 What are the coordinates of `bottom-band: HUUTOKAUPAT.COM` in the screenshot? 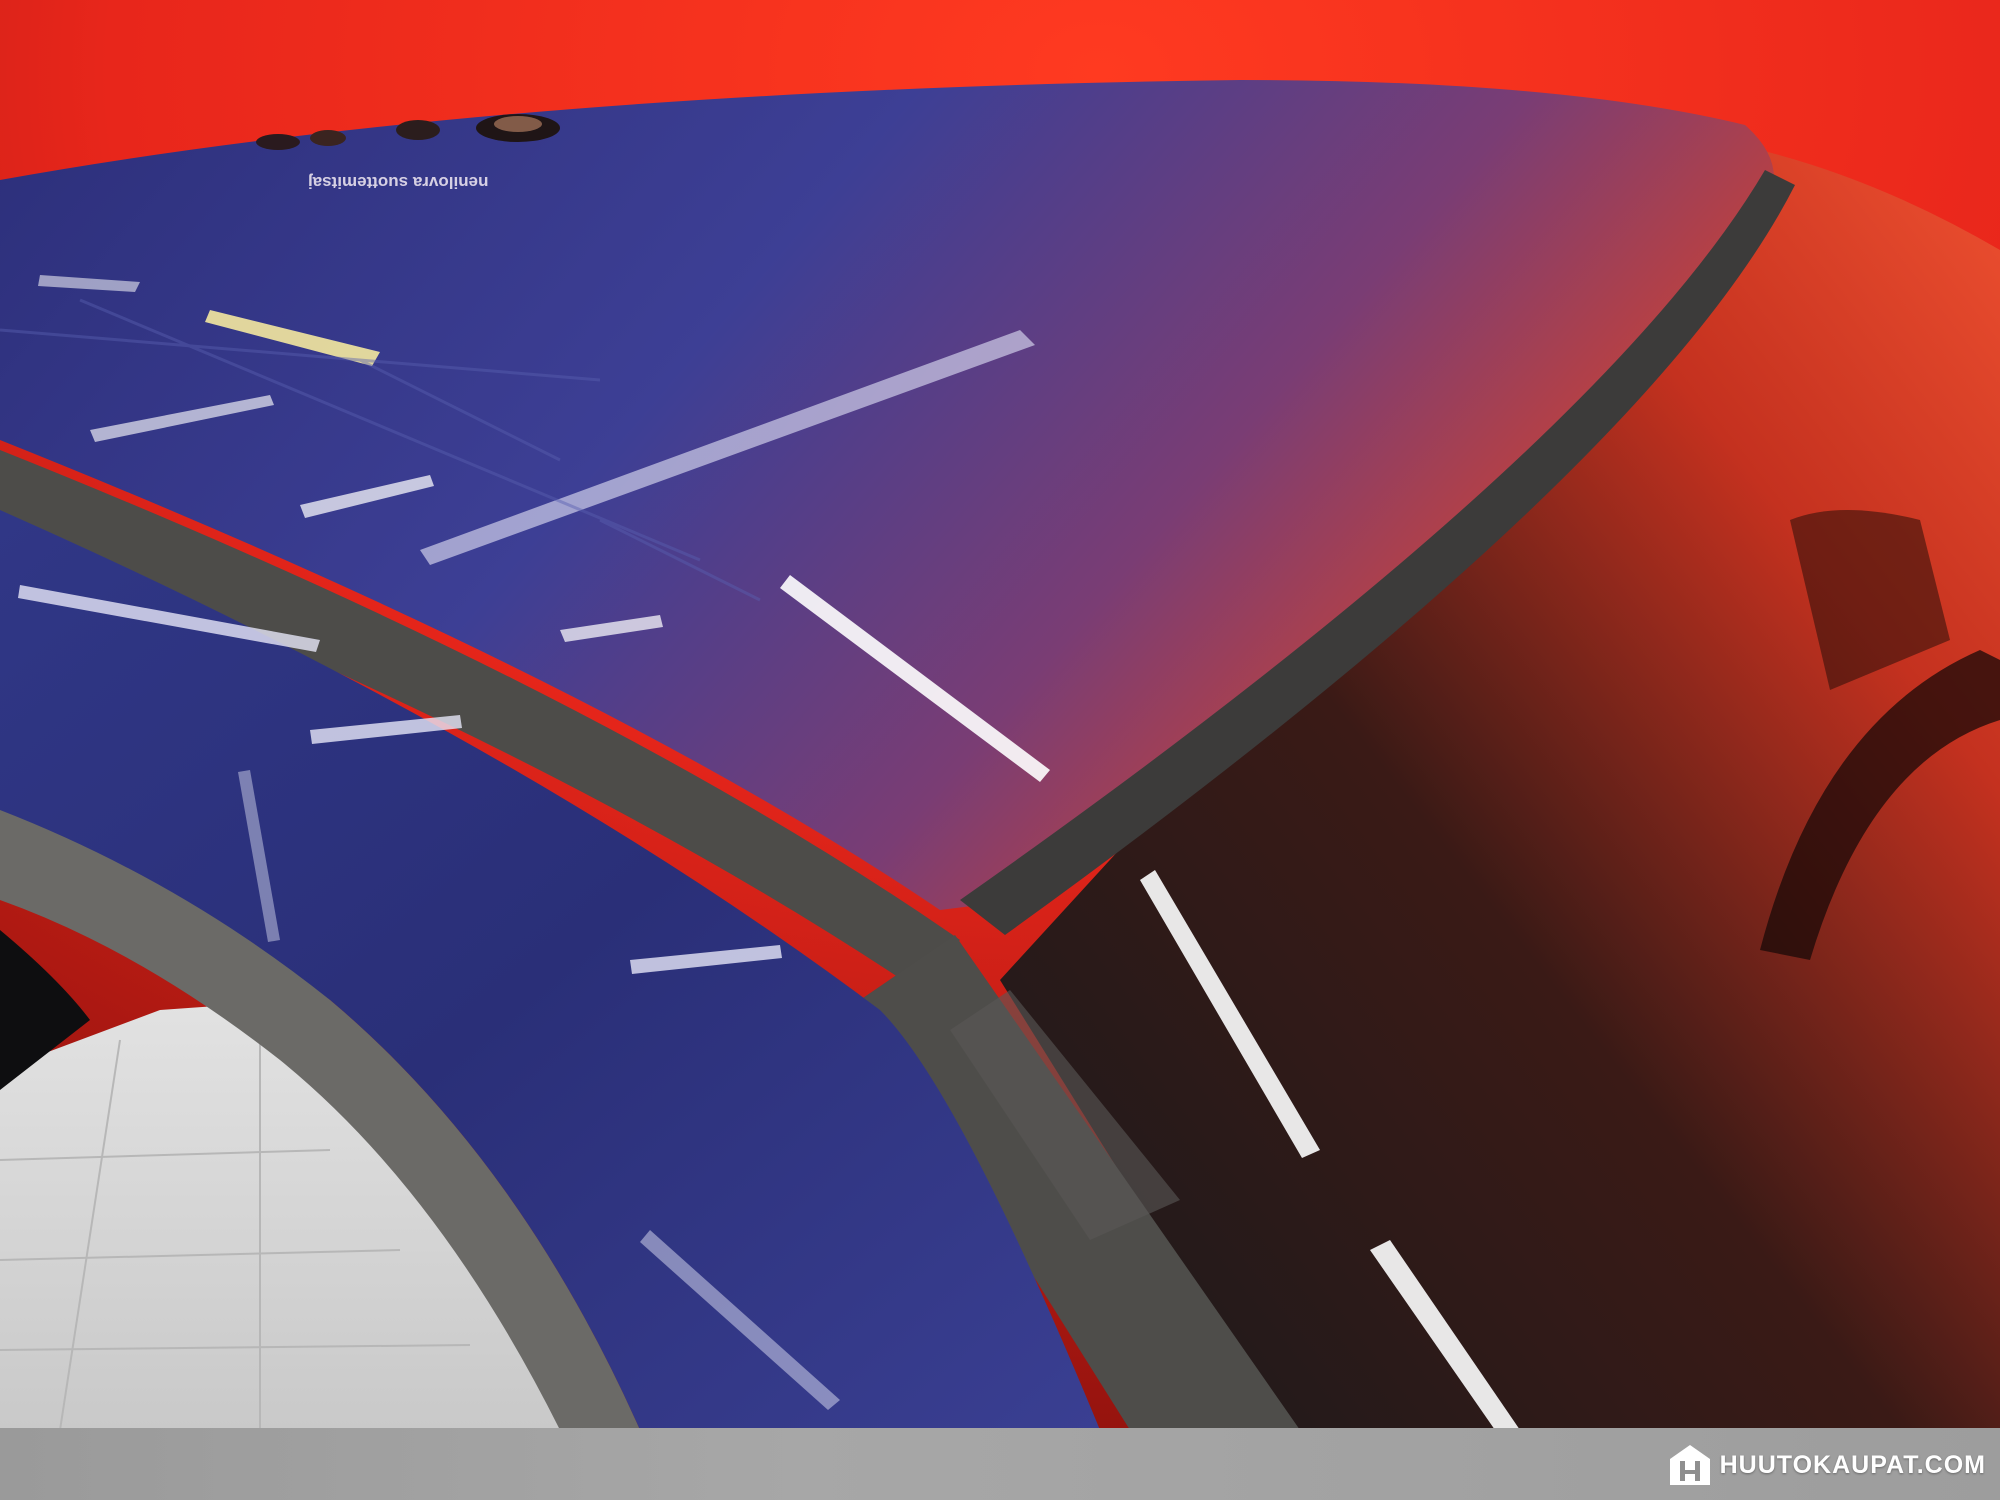 It's located at (1000, 1464).